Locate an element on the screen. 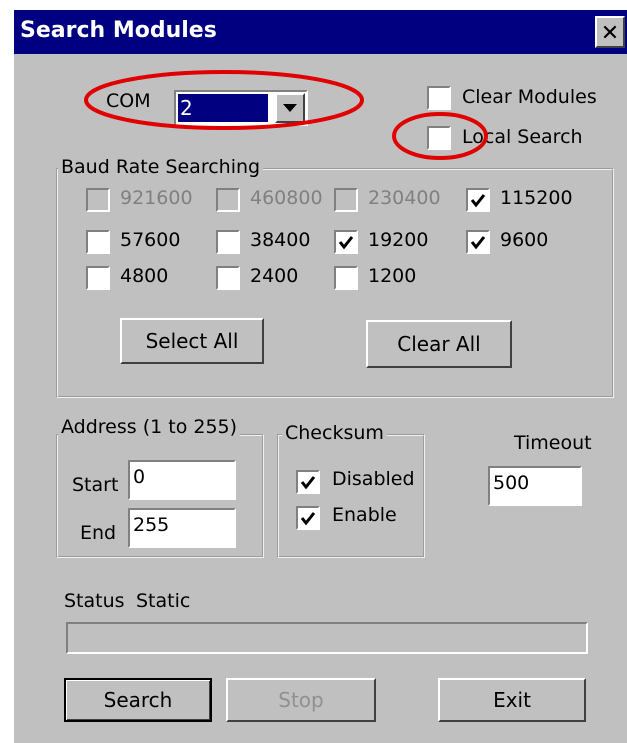  status-value: Static is located at coordinates (163, 601).